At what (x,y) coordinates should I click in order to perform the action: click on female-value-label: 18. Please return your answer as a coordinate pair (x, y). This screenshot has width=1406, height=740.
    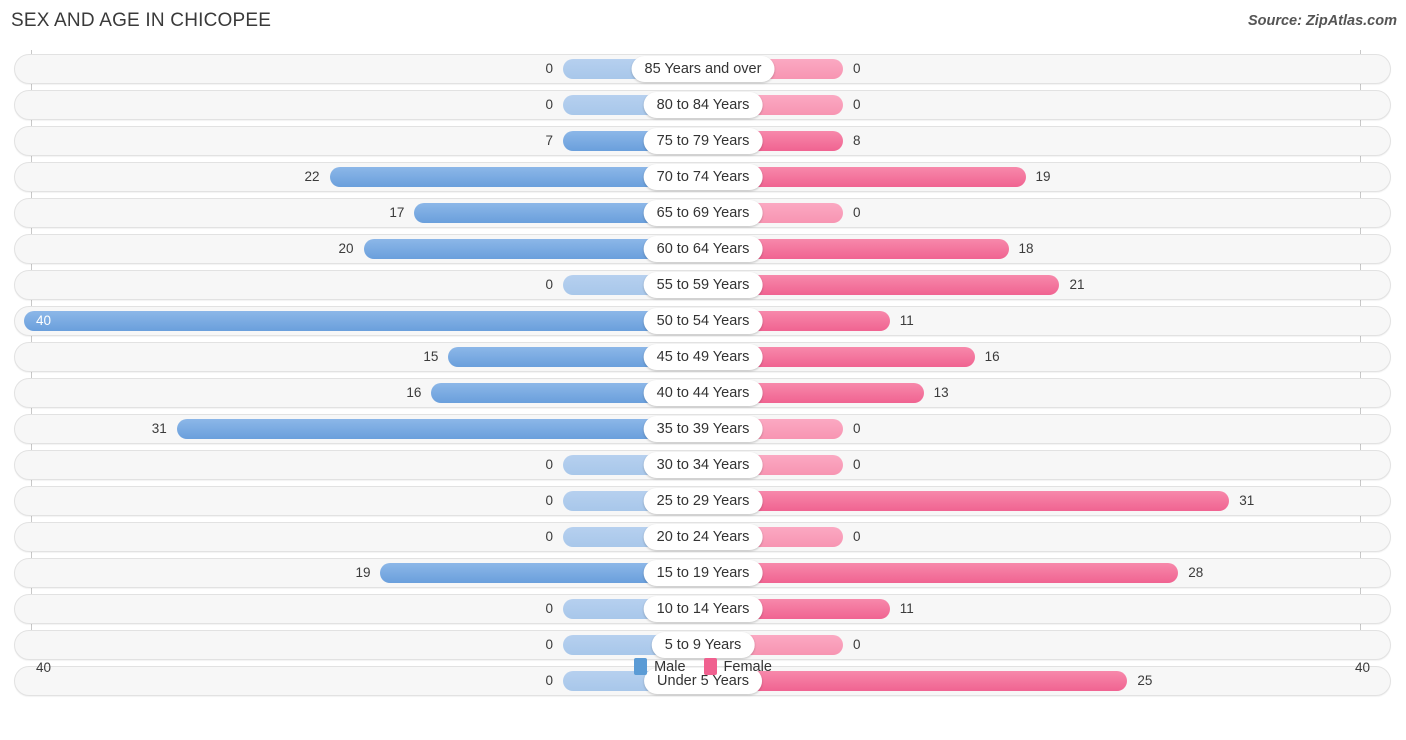
    Looking at the image, I should click on (1026, 248).